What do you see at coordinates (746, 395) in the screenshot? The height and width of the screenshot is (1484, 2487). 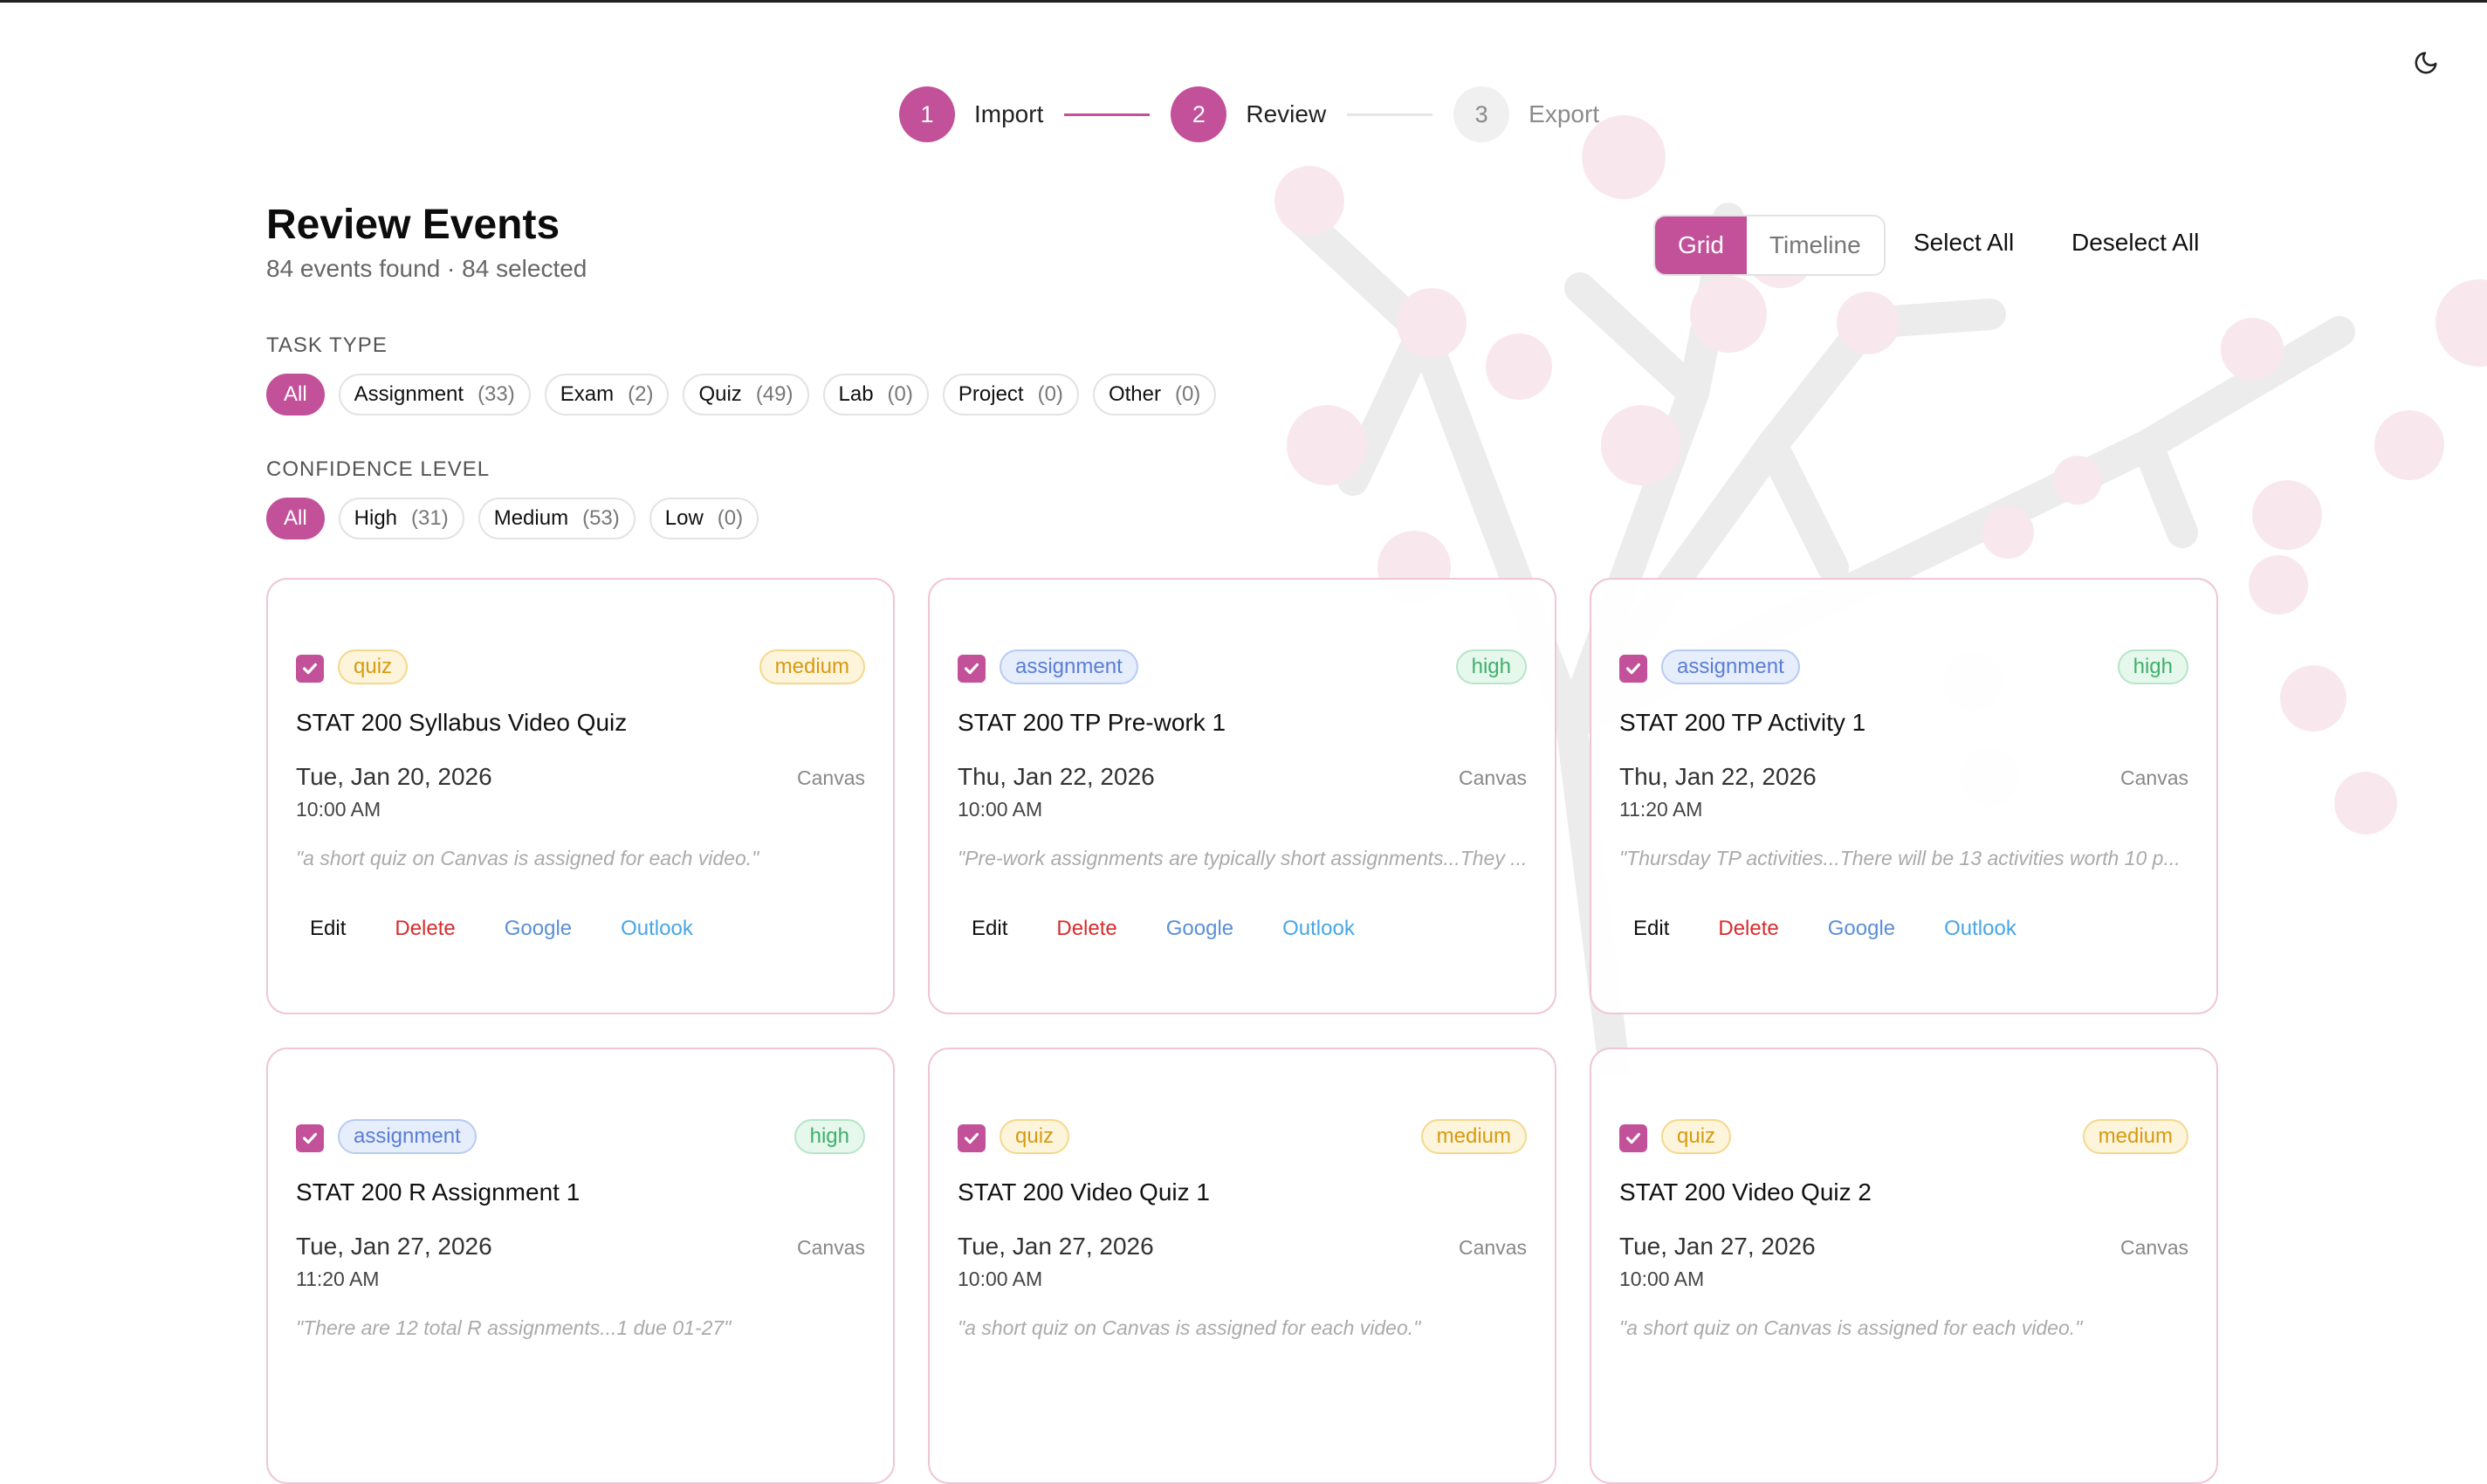 I see `filter-chip-quiz: Quiz (49)` at bounding box center [746, 395].